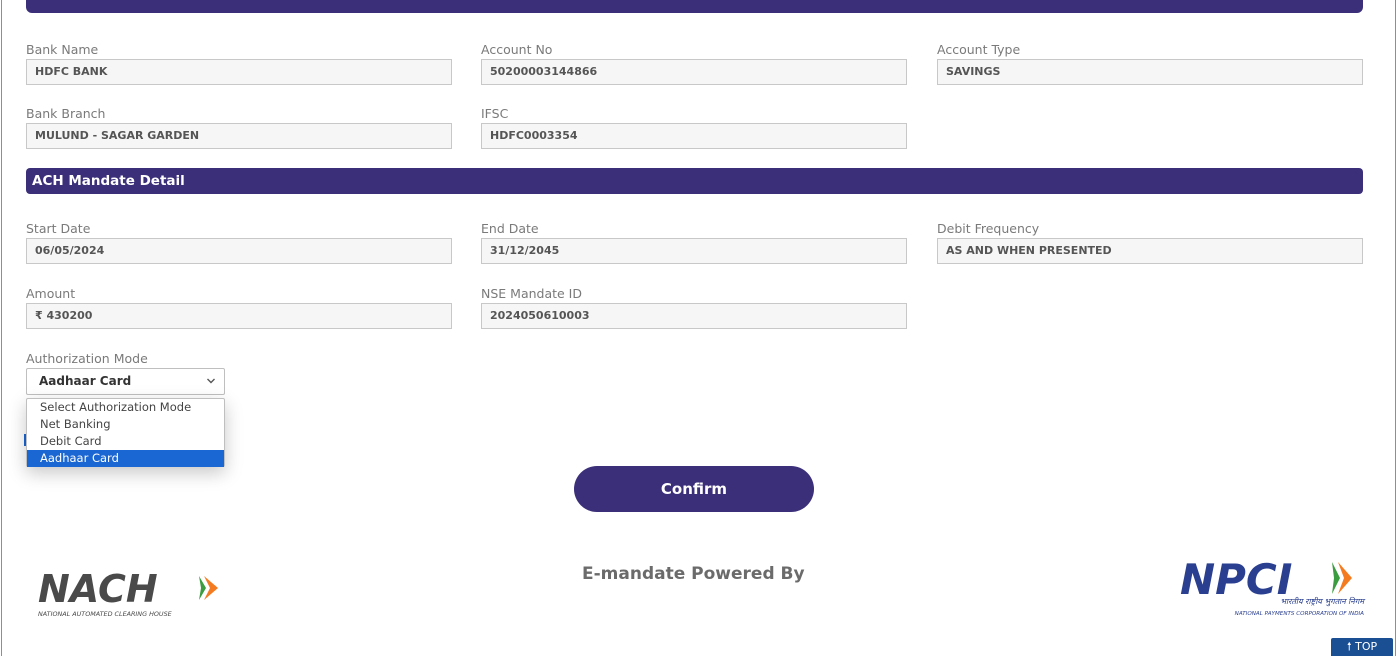 The height and width of the screenshot is (656, 1399). What do you see at coordinates (62, 49) in the screenshot?
I see `bank-name-label: Bank Name` at bounding box center [62, 49].